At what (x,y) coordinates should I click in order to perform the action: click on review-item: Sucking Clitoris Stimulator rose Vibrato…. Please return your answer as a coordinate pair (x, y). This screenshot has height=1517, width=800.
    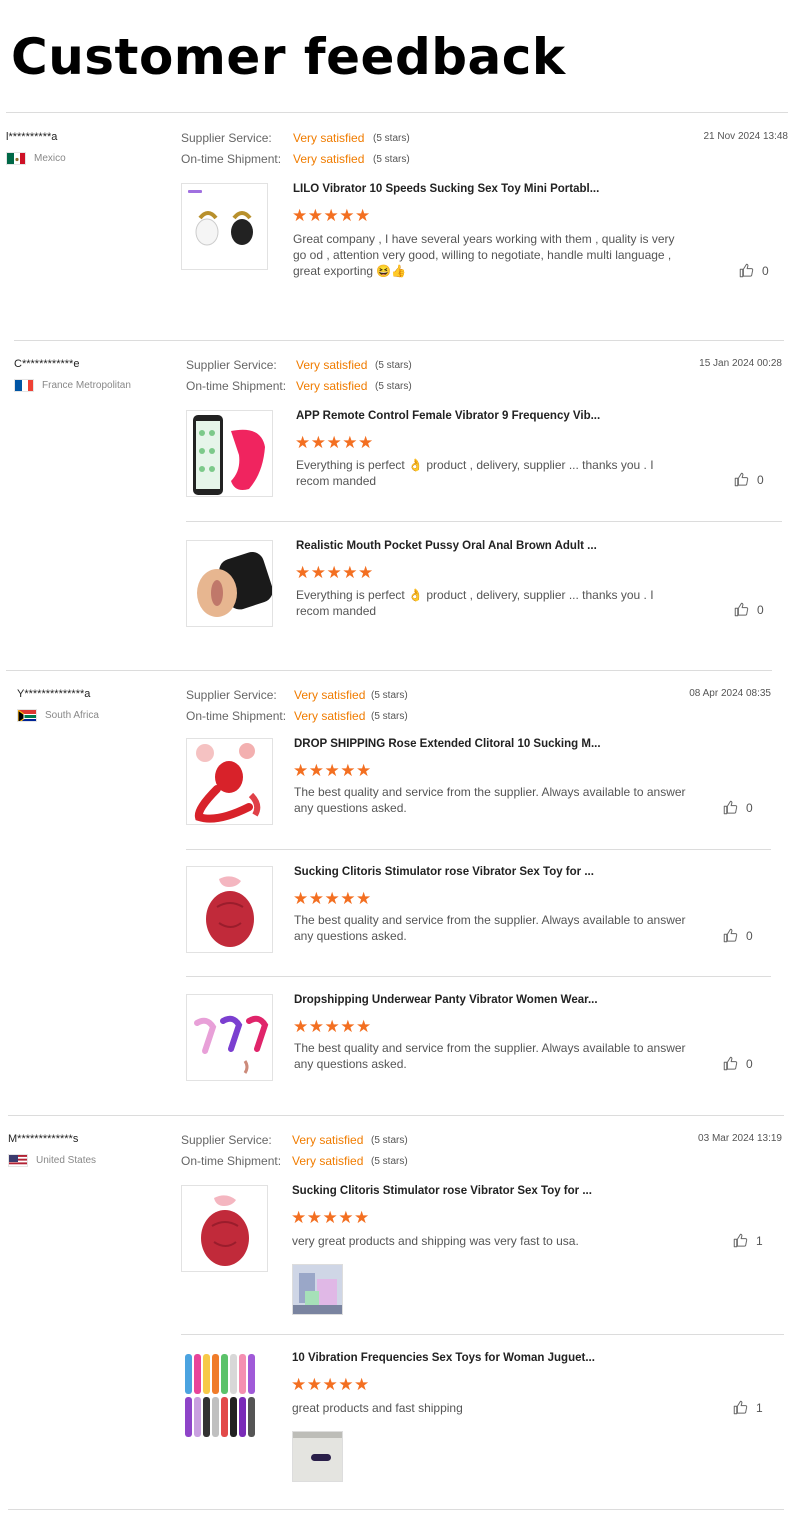
    Looking at the image, I should click on (478, 916).